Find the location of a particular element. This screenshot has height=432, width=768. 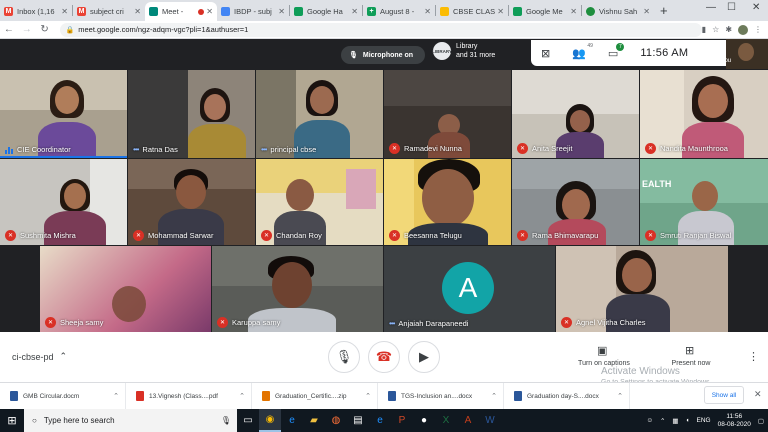

participant-tile: ••• Ratna Das is located at coordinates (191, 114).